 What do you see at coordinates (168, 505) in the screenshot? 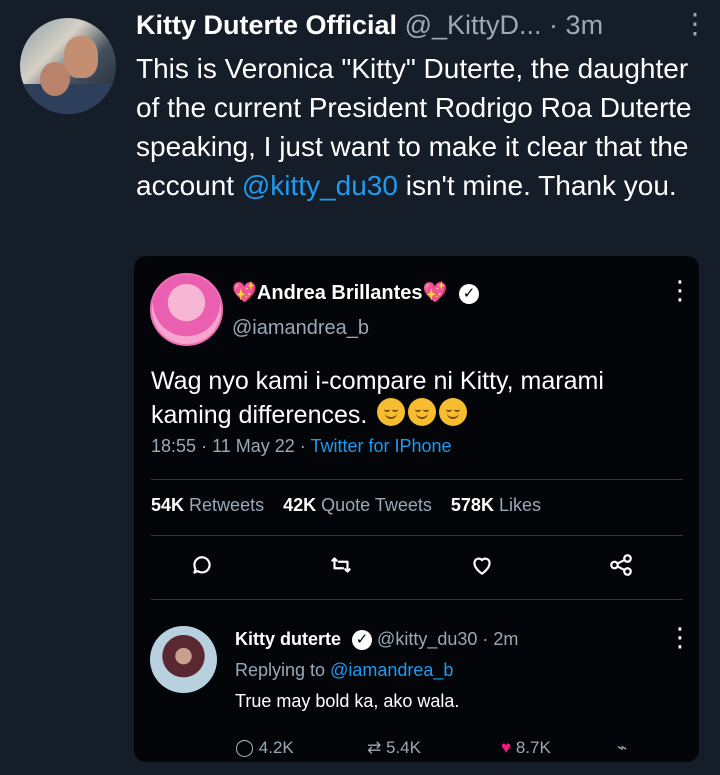
I see `retweet-count: 54K` at bounding box center [168, 505].